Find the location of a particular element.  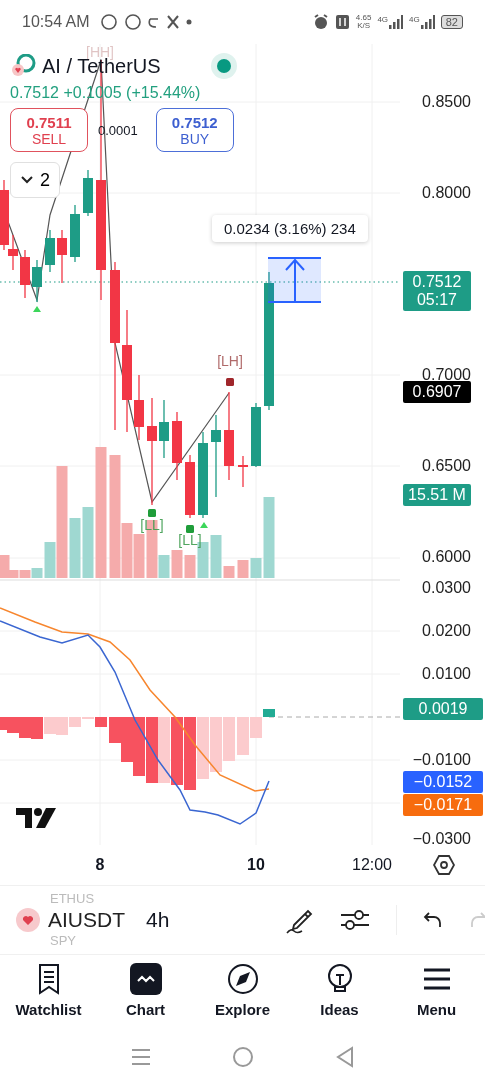

macd-badge: 0.0019 is located at coordinates (443, 709).